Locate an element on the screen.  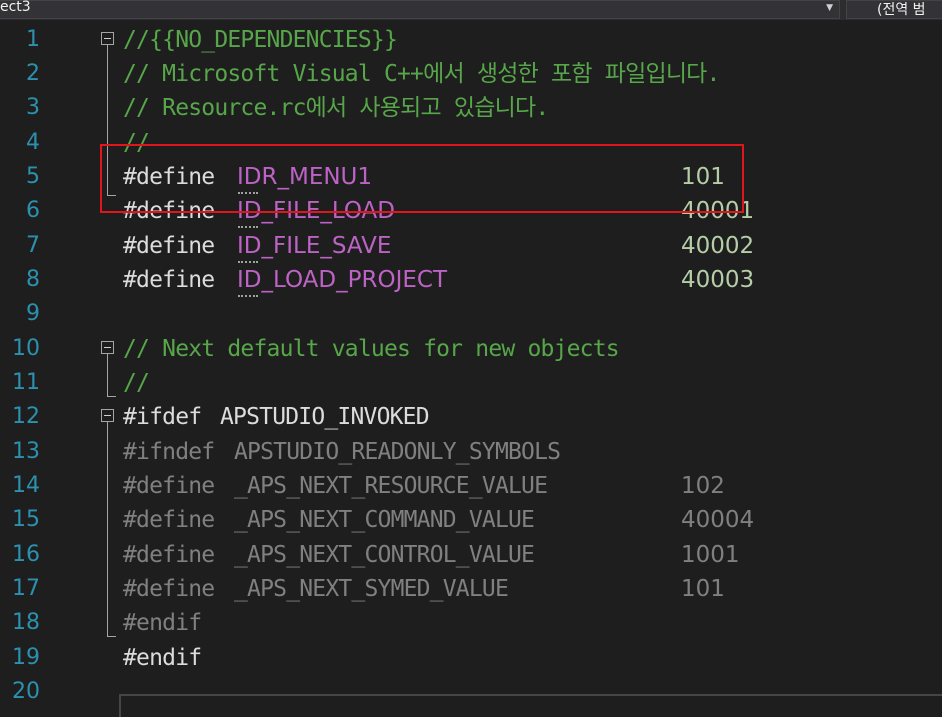
scope-dropdown: (전역 범 is located at coordinates (894, 9).